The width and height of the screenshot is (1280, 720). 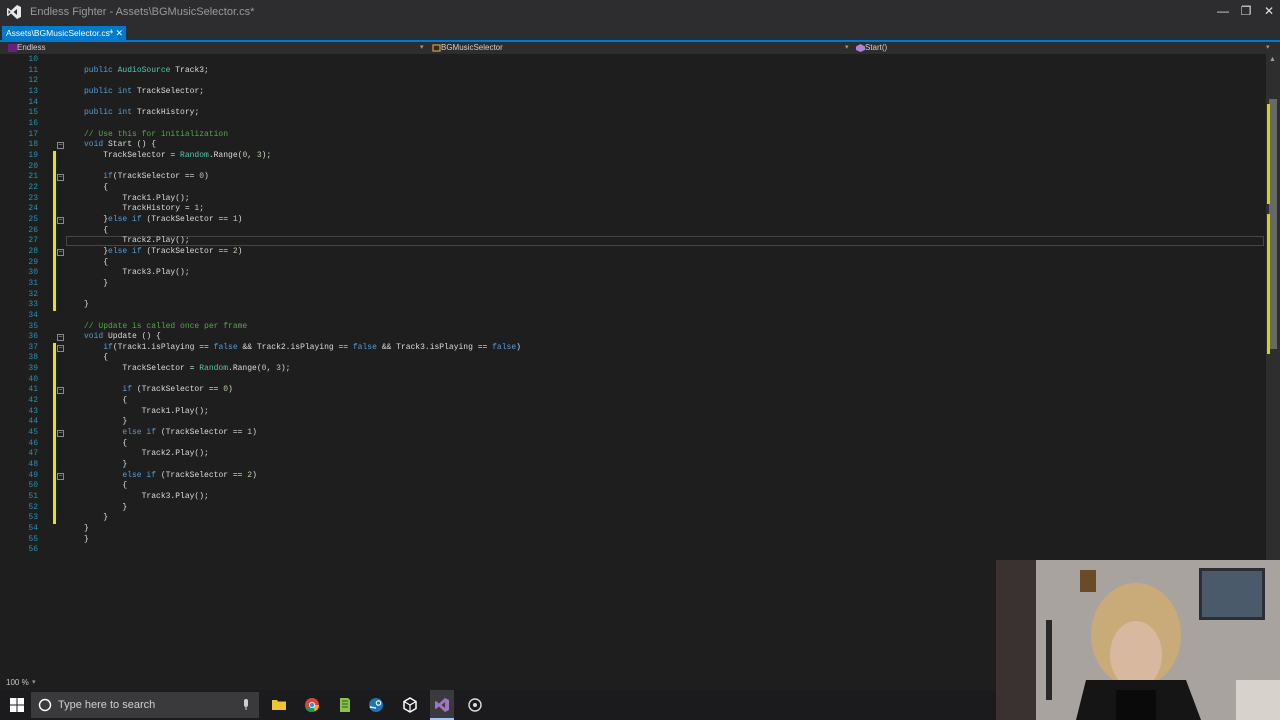 What do you see at coordinates (630, 81) in the screenshot?
I see `code-line: 12` at bounding box center [630, 81].